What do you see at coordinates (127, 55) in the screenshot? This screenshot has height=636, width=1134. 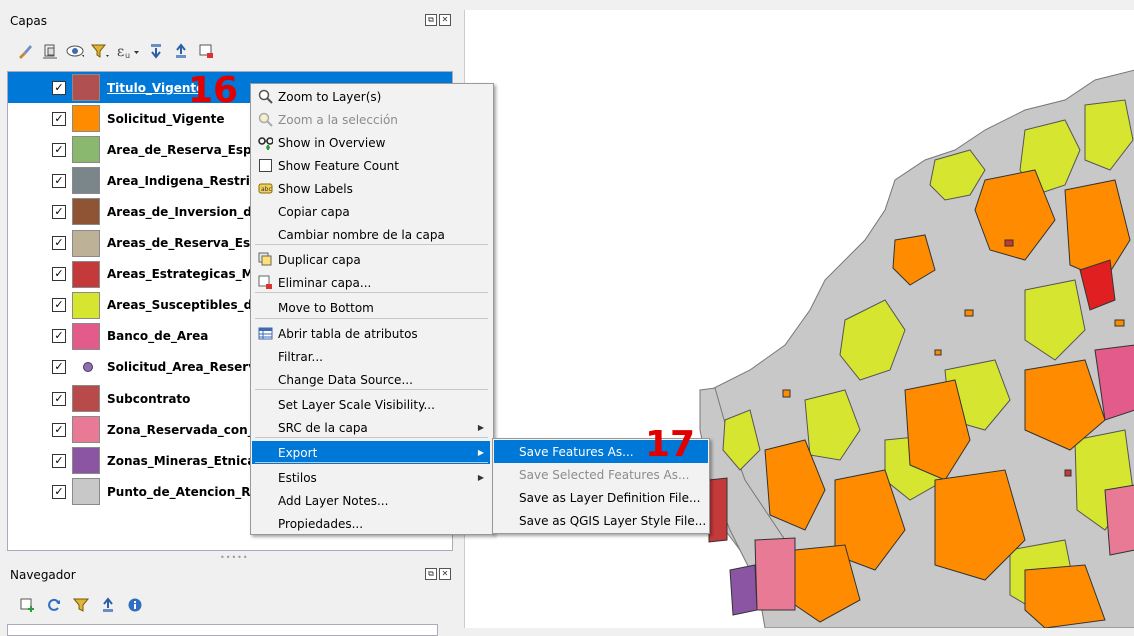 I see `svg-text: u` at bounding box center [127, 55].